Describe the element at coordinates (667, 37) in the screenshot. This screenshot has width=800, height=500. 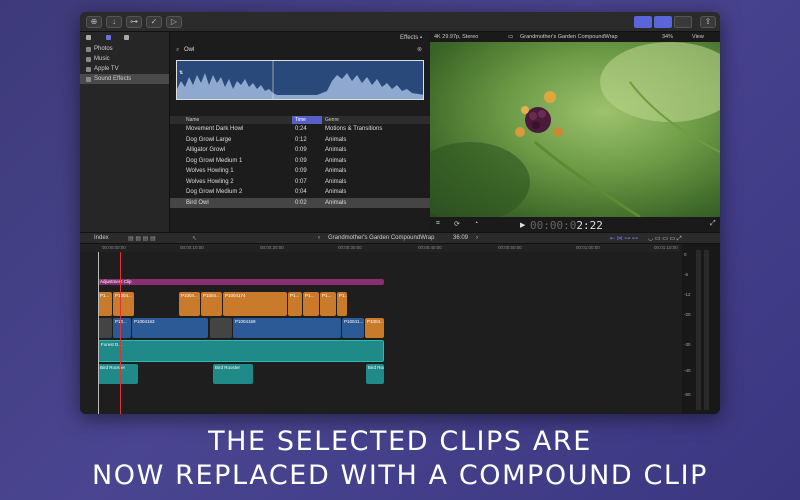
I see `zoom-menu: 34%` at that location.